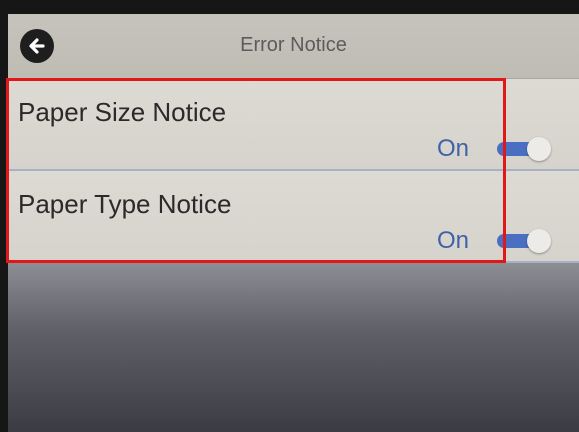  I want to click on back-button, so click(37, 46).